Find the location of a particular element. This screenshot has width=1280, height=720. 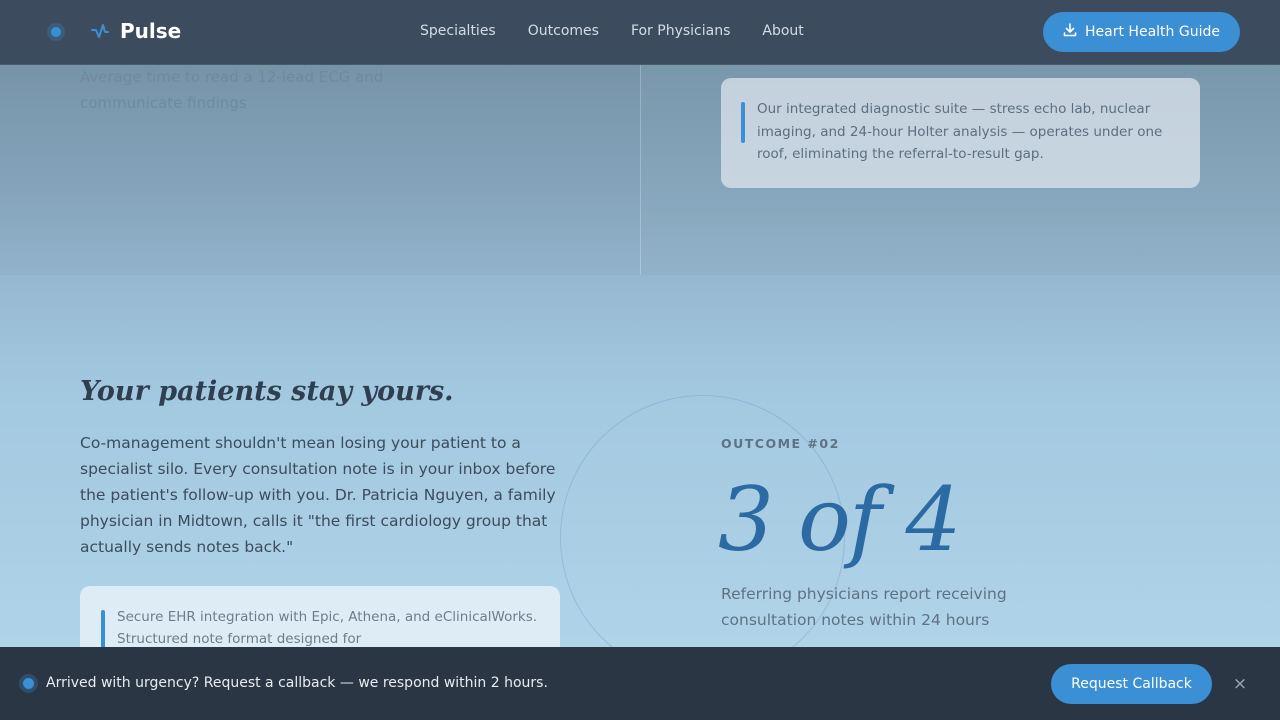

nav-specialties: Specialties is located at coordinates (458, 31).